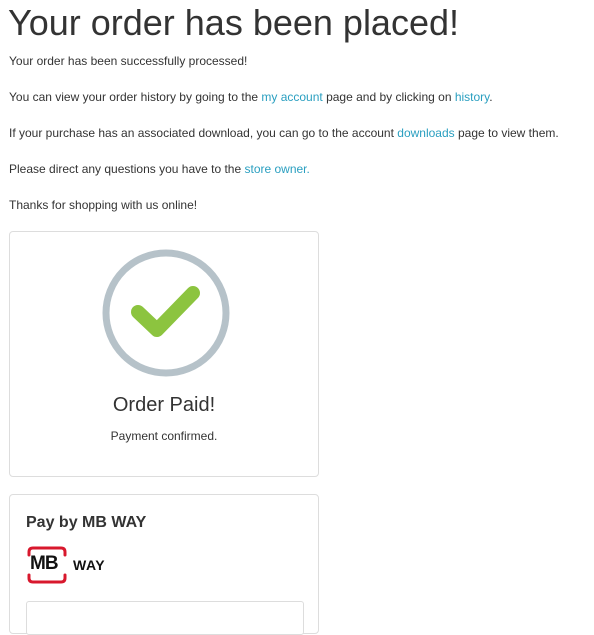 Image resolution: width=594 pixels, height=635 pixels. What do you see at coordinates (68, 565) in the screenshot?
I see `mbway-logo: MB WAY` at bounding box center [68, 565].